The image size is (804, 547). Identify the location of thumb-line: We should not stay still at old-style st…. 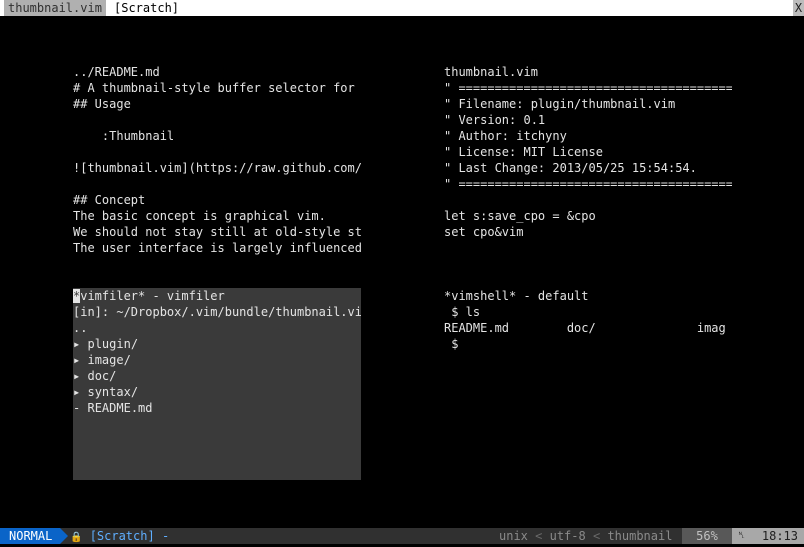
(217, 232).